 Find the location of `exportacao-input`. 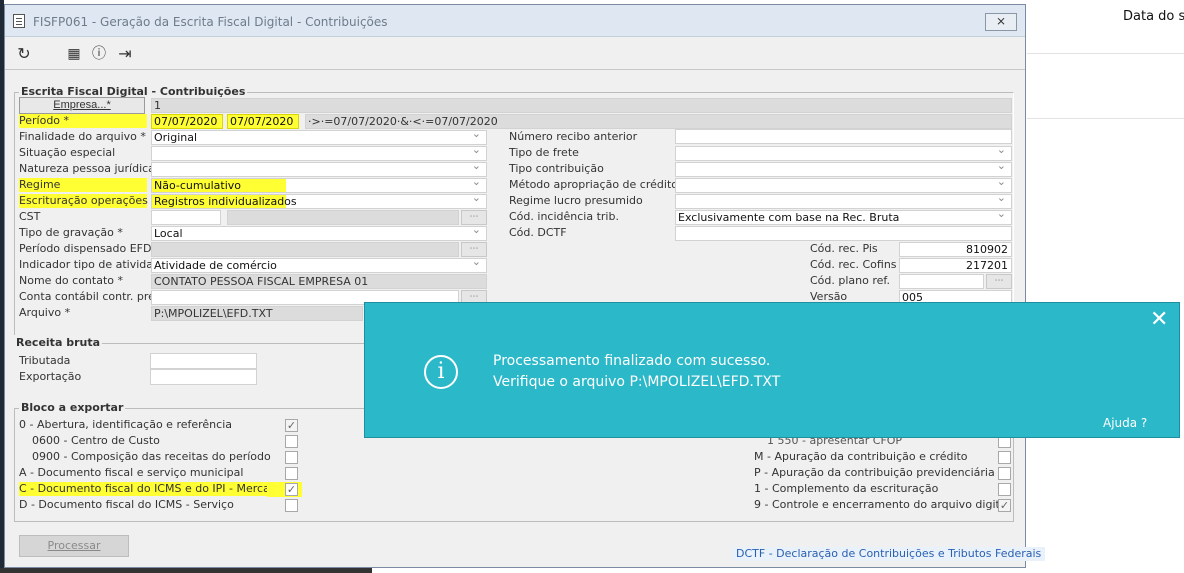

exportacao-input is located at coordinates (203, 377).